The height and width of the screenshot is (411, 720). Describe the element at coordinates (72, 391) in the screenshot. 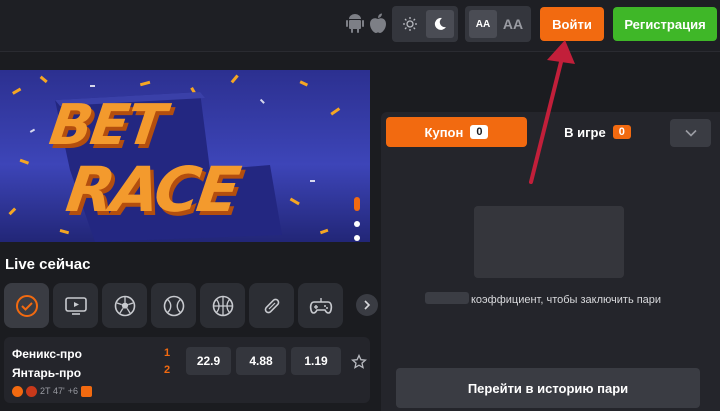

I see `match-more-markets: +6` at that location.